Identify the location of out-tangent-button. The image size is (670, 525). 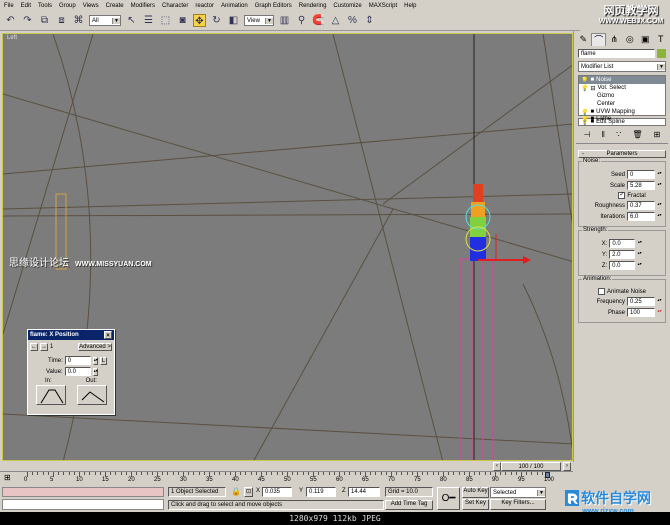
(91, 395).